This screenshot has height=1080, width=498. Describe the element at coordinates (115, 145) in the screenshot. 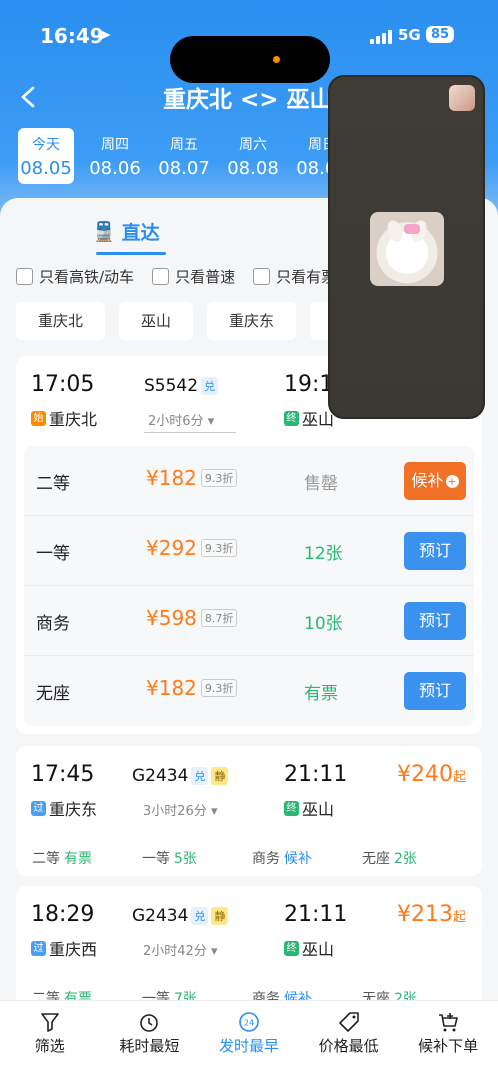

I see `date-week: 周四` at that location.